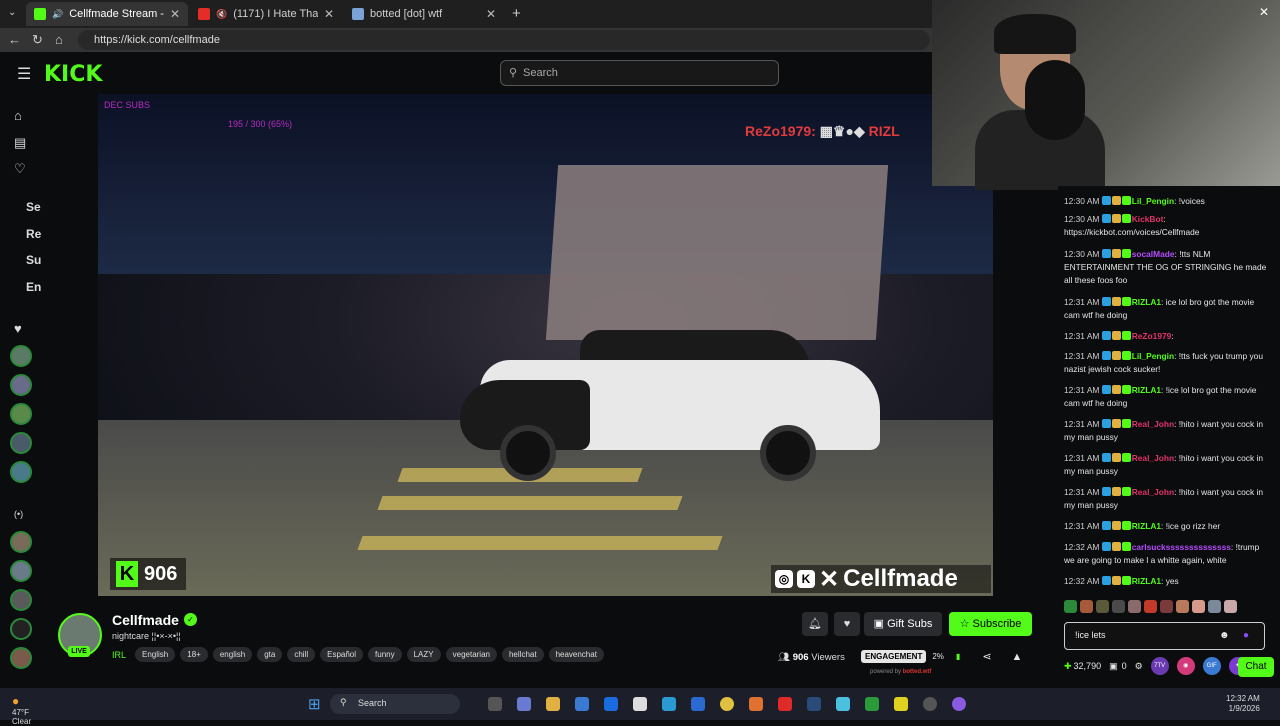 Image resolution: width=1280 pixels, height=726 pixels. I want to click on tag: 18+, so click(194, 654).